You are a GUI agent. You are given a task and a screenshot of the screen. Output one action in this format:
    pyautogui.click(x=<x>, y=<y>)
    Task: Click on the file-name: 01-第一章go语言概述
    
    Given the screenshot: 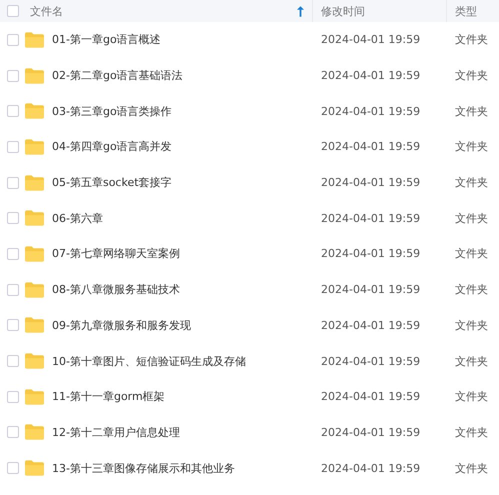 What is the action you would take?
    pyautogui.click(x=106, y=40)
    